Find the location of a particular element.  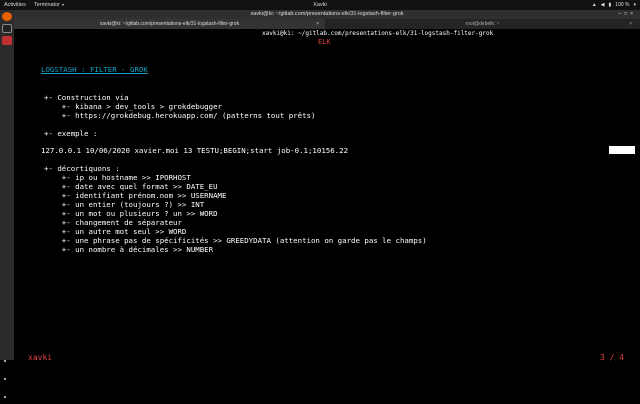

tab-root: root@debelk: ~ × is located at coordinates (482, 24).